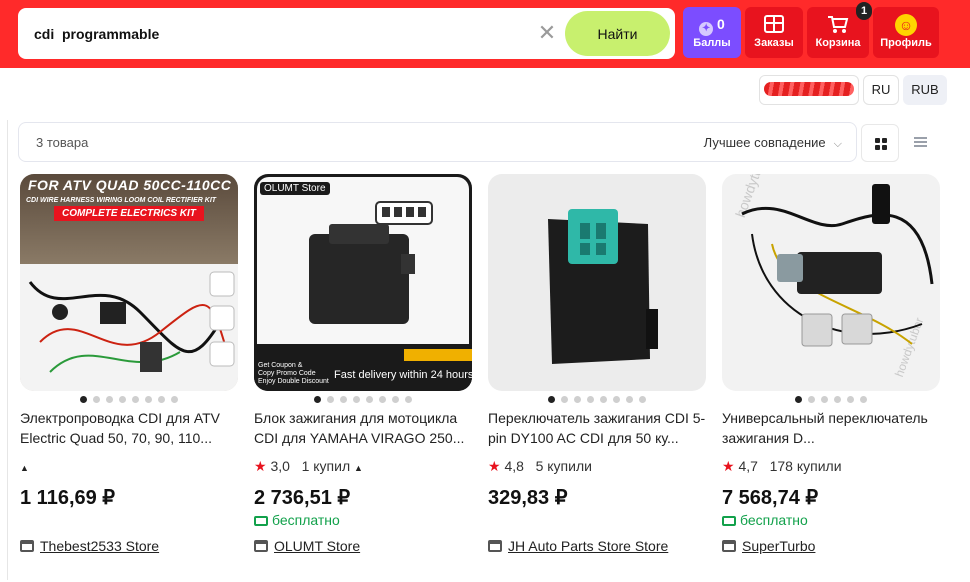  I want to click on store-link: SuperTurbo, so click(768, 546).